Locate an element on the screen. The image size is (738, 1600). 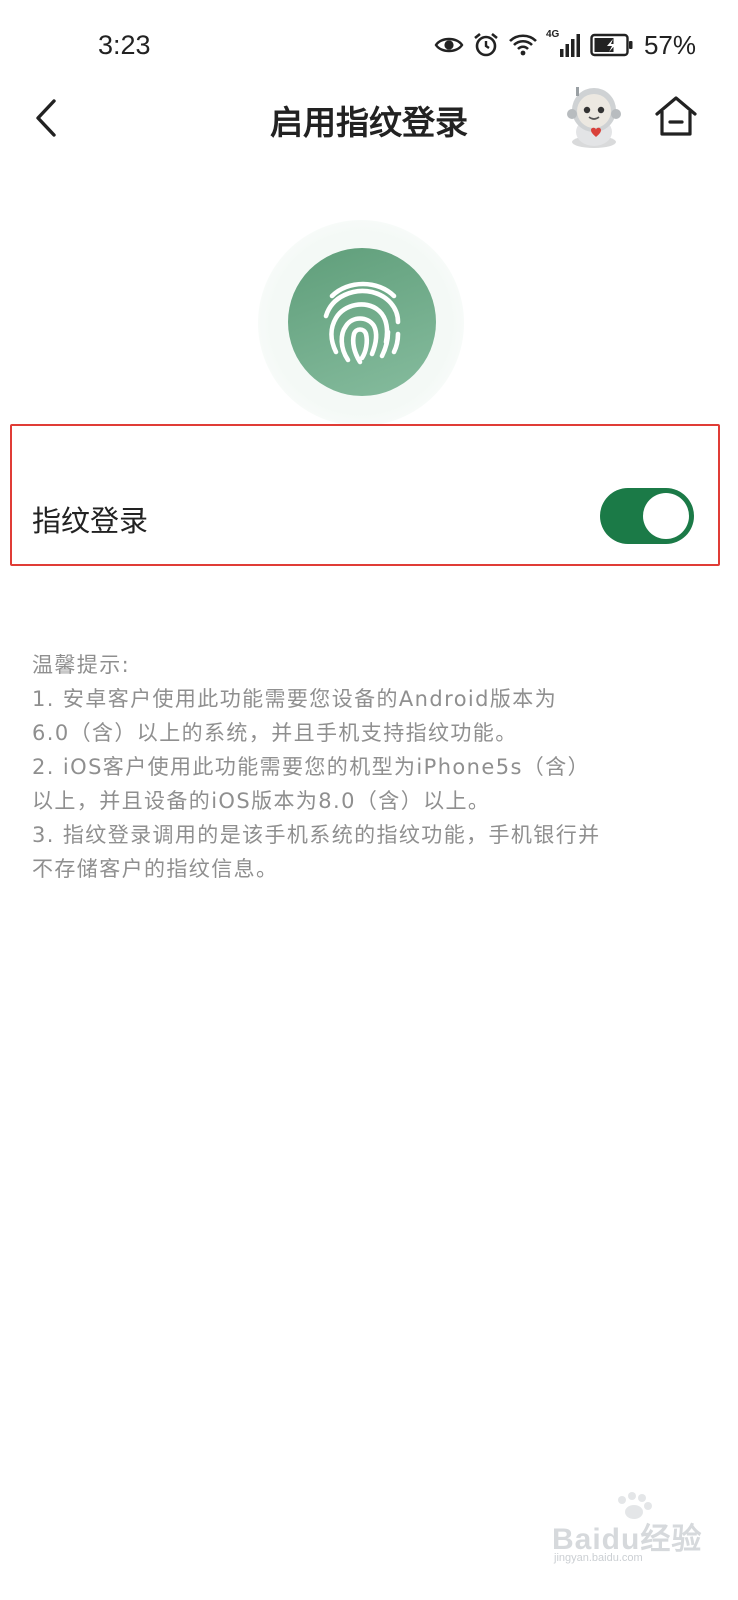
battery-percentage: 57% is located at coordinates (669, 44).